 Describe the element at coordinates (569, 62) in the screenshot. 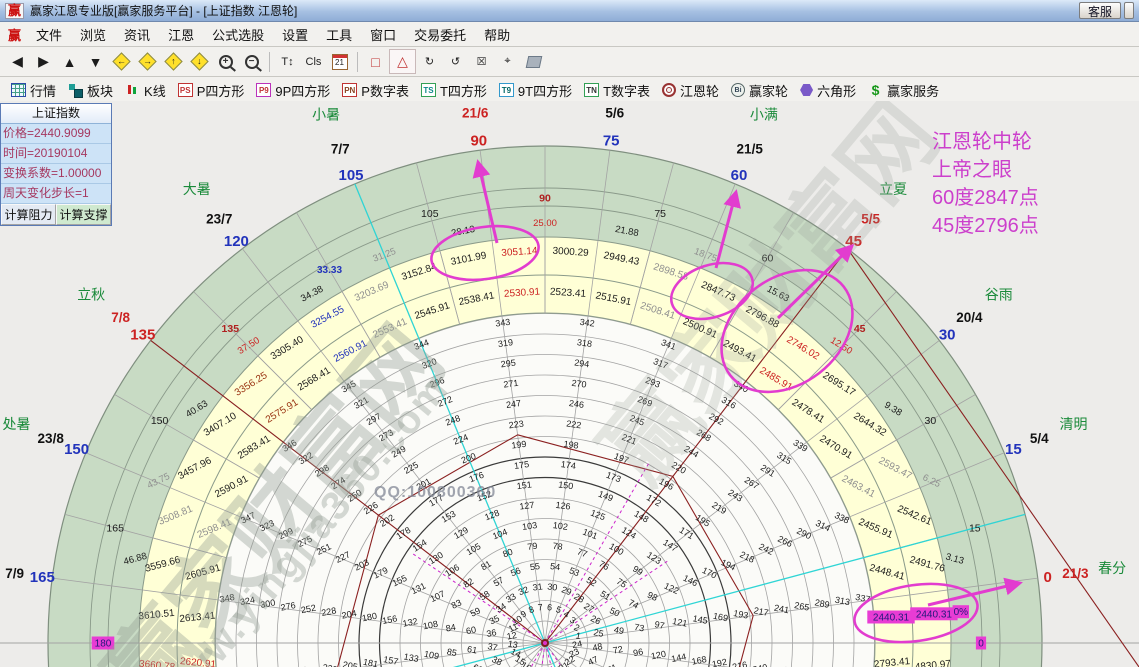

I see `main-toolbar: ◀ ▶ ▲ ▼ ← → ↑ ↓ + − T↕ Cls 21 □ △ ↻ ↺ ☒ ⌖` at that location.